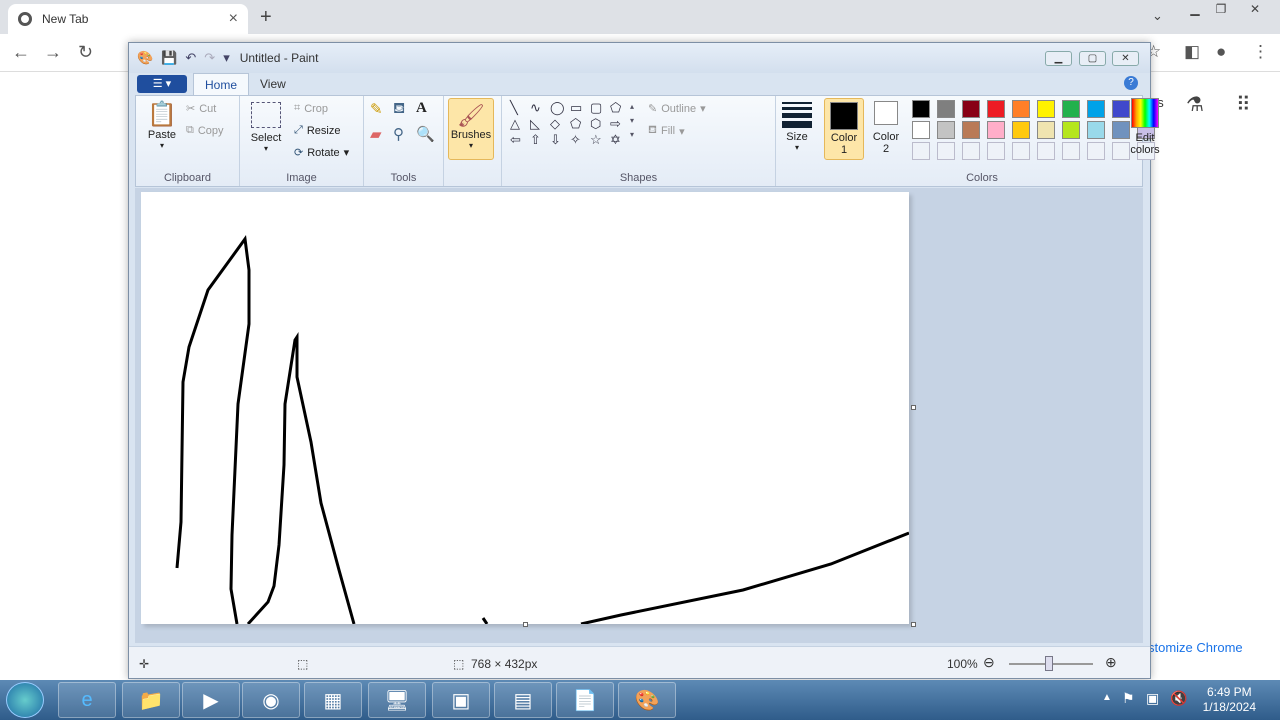  Describe the element at coordinates (666, 131) in the screenshot. I see `fill-button: ⛾ Fill ▾` at that location.